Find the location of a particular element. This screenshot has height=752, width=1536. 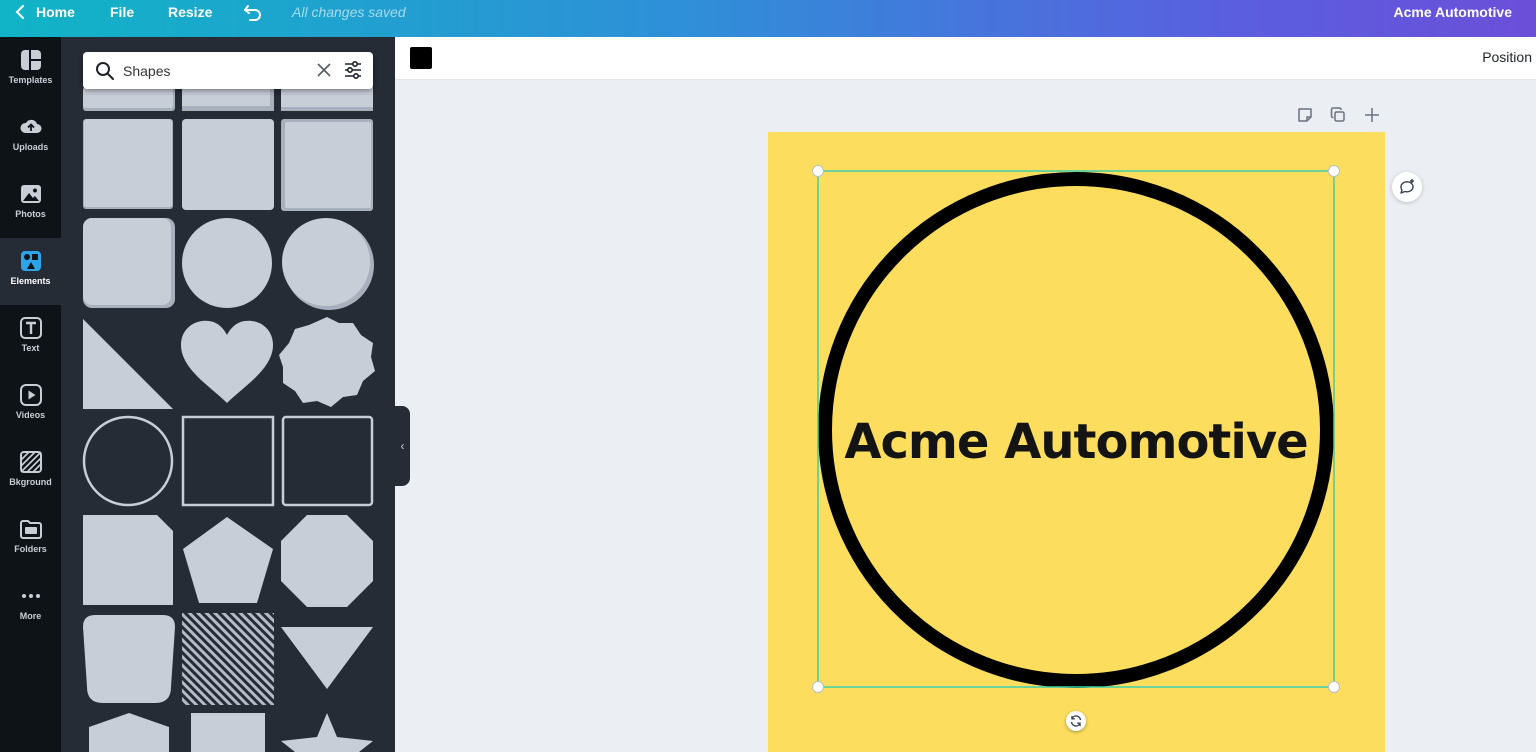

nav-label: Photos is located at coordinates (30, 214).